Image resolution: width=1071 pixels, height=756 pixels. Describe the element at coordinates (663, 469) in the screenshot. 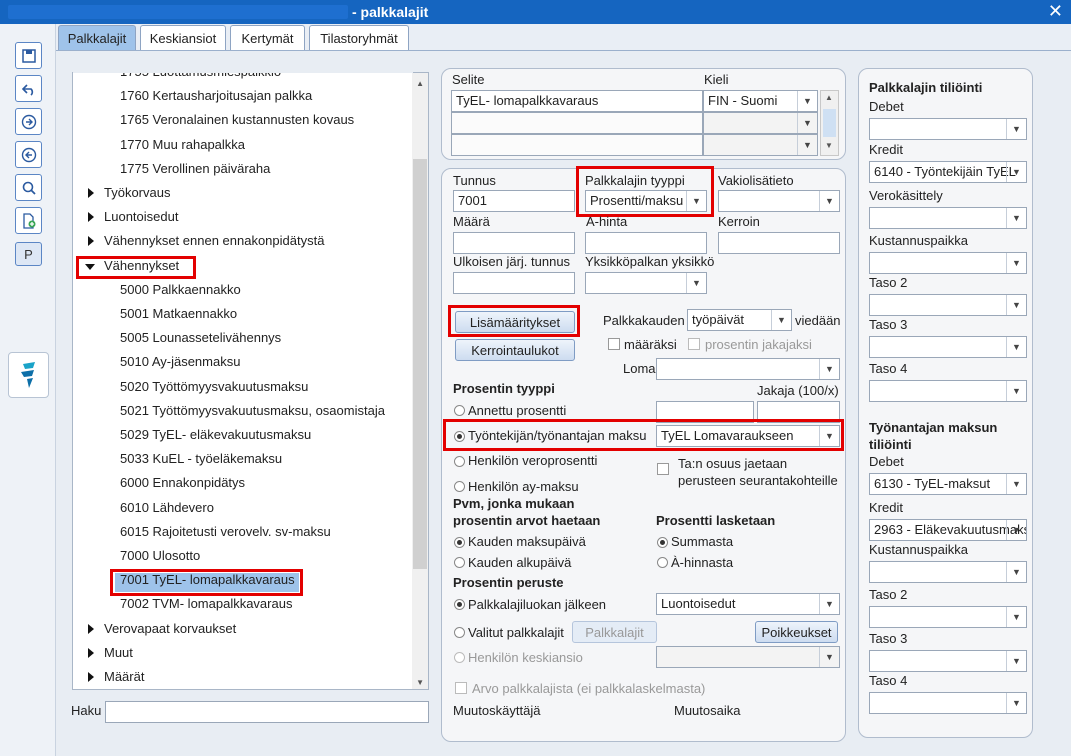

I see `tan-osuus-checkbox` at that location.